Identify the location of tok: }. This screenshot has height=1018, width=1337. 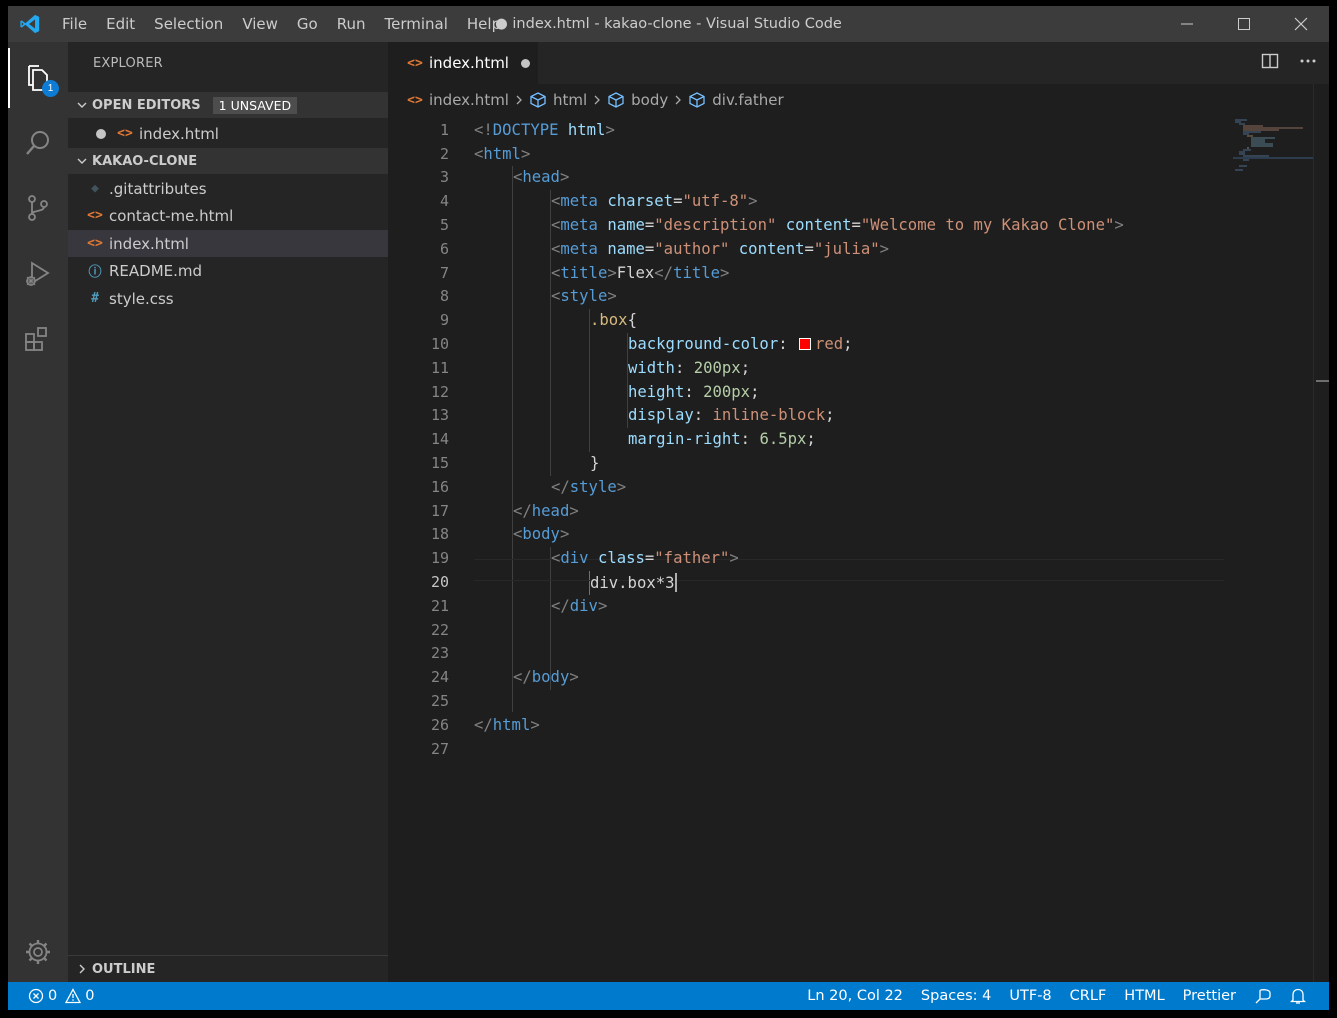
(595, 463).